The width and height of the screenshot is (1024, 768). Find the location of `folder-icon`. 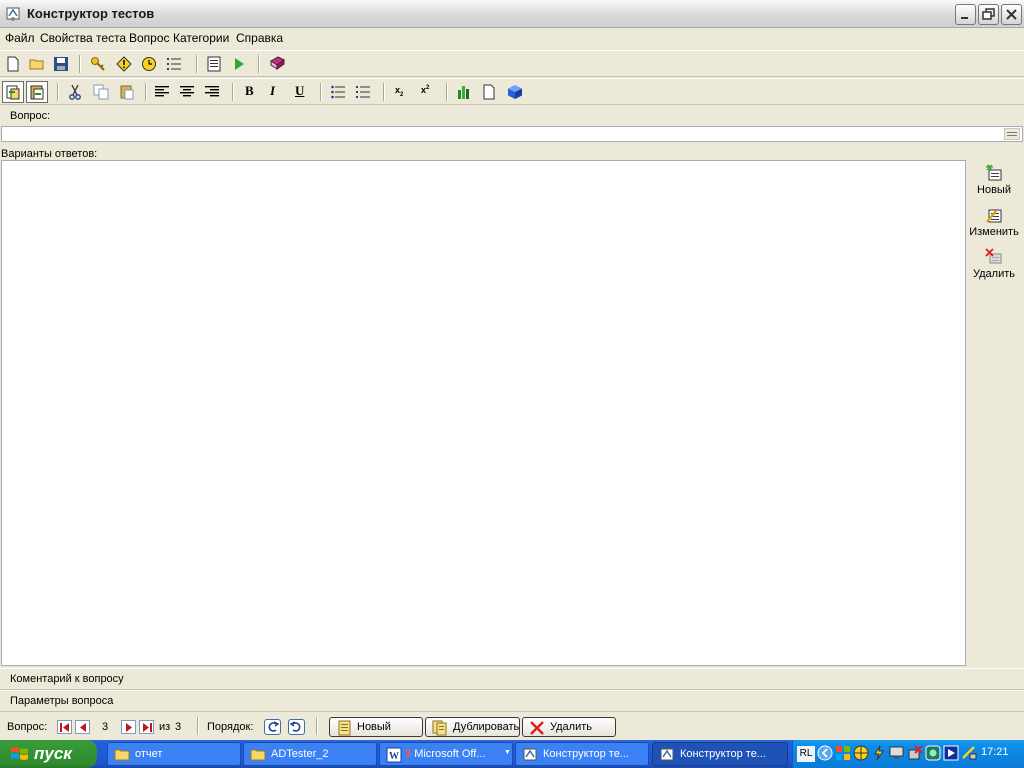

folder-icon is located at coordinates (122, 755).